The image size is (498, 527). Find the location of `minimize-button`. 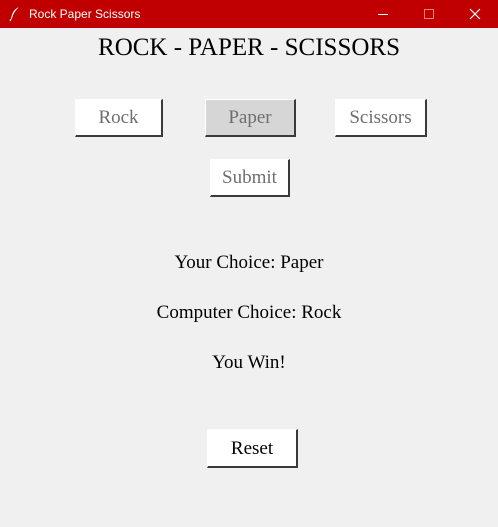

minimize-button is located at coordinates (383, 14).